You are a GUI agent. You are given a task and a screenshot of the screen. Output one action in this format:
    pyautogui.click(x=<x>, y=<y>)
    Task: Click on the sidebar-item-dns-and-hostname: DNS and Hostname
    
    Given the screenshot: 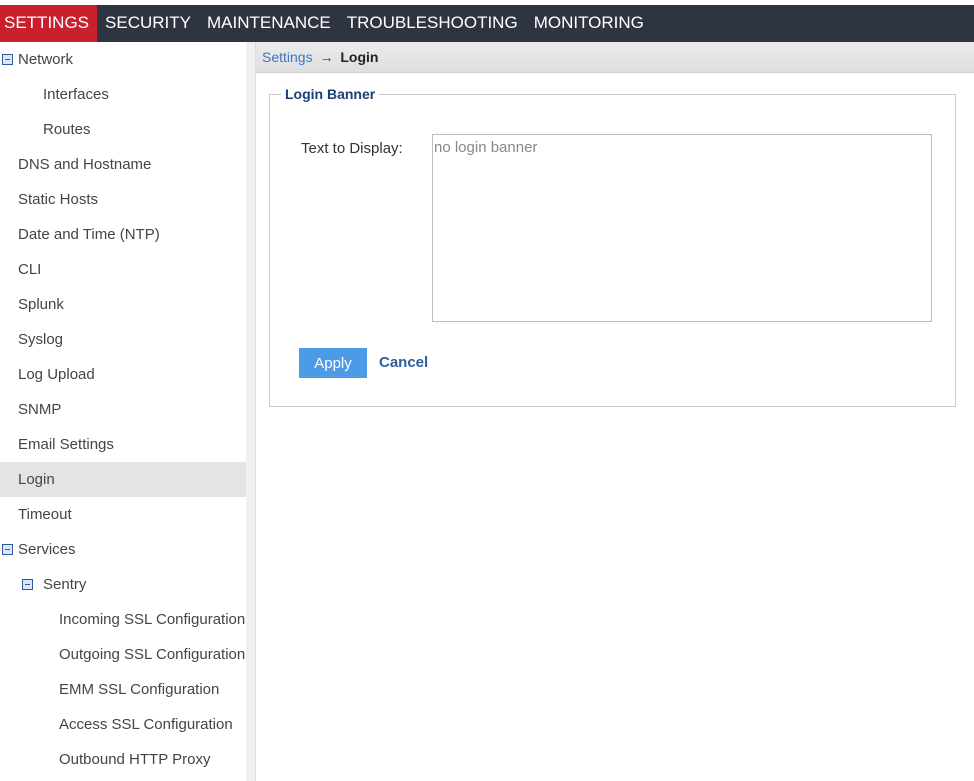 What is the action you would take?
    pyautogui.click(x=123, y=164)
    